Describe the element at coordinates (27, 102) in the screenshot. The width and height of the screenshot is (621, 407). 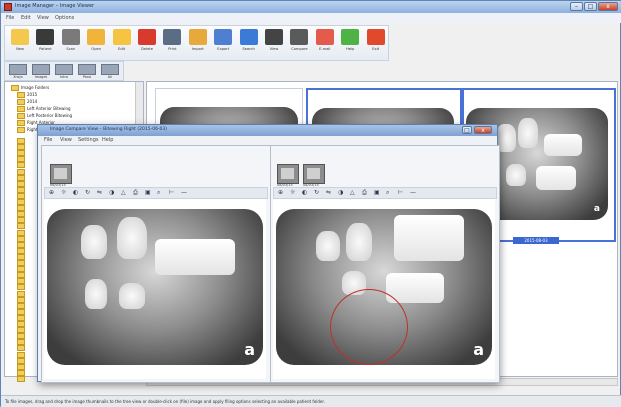
I see `tree-item: 2014` at that location.